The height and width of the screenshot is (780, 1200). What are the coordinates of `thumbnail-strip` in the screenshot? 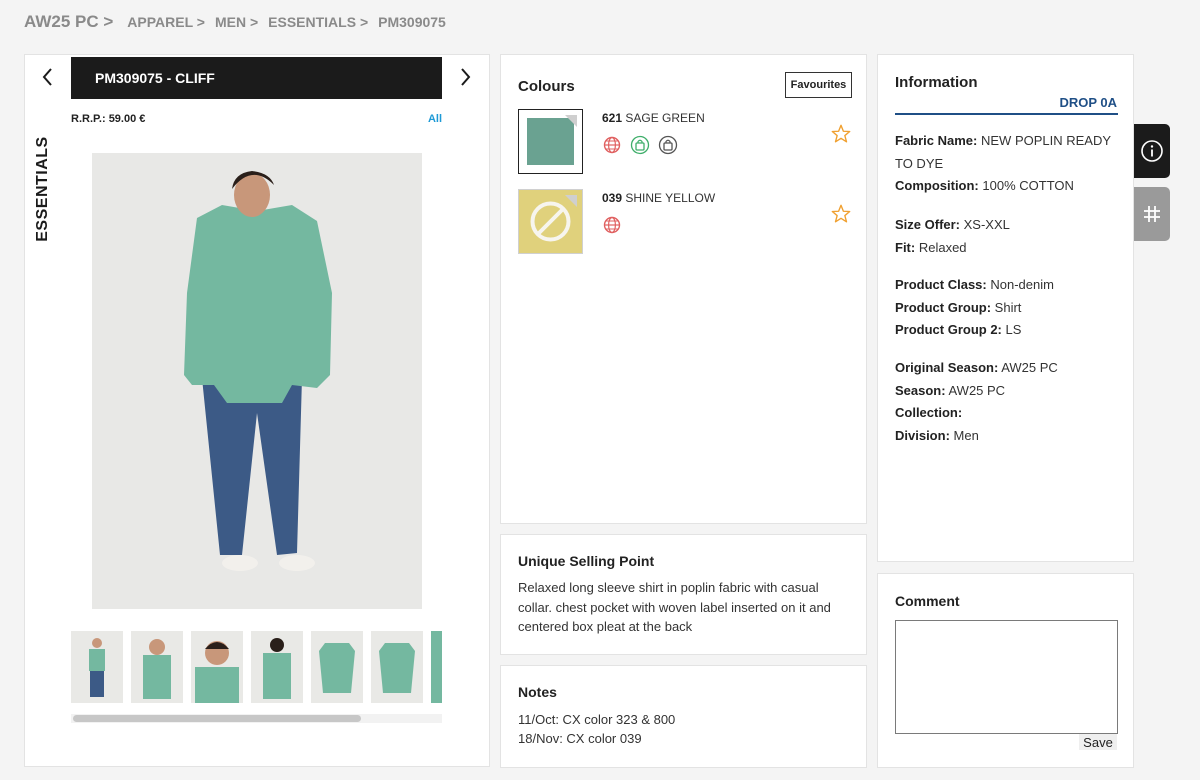 It's located at (256, 667).